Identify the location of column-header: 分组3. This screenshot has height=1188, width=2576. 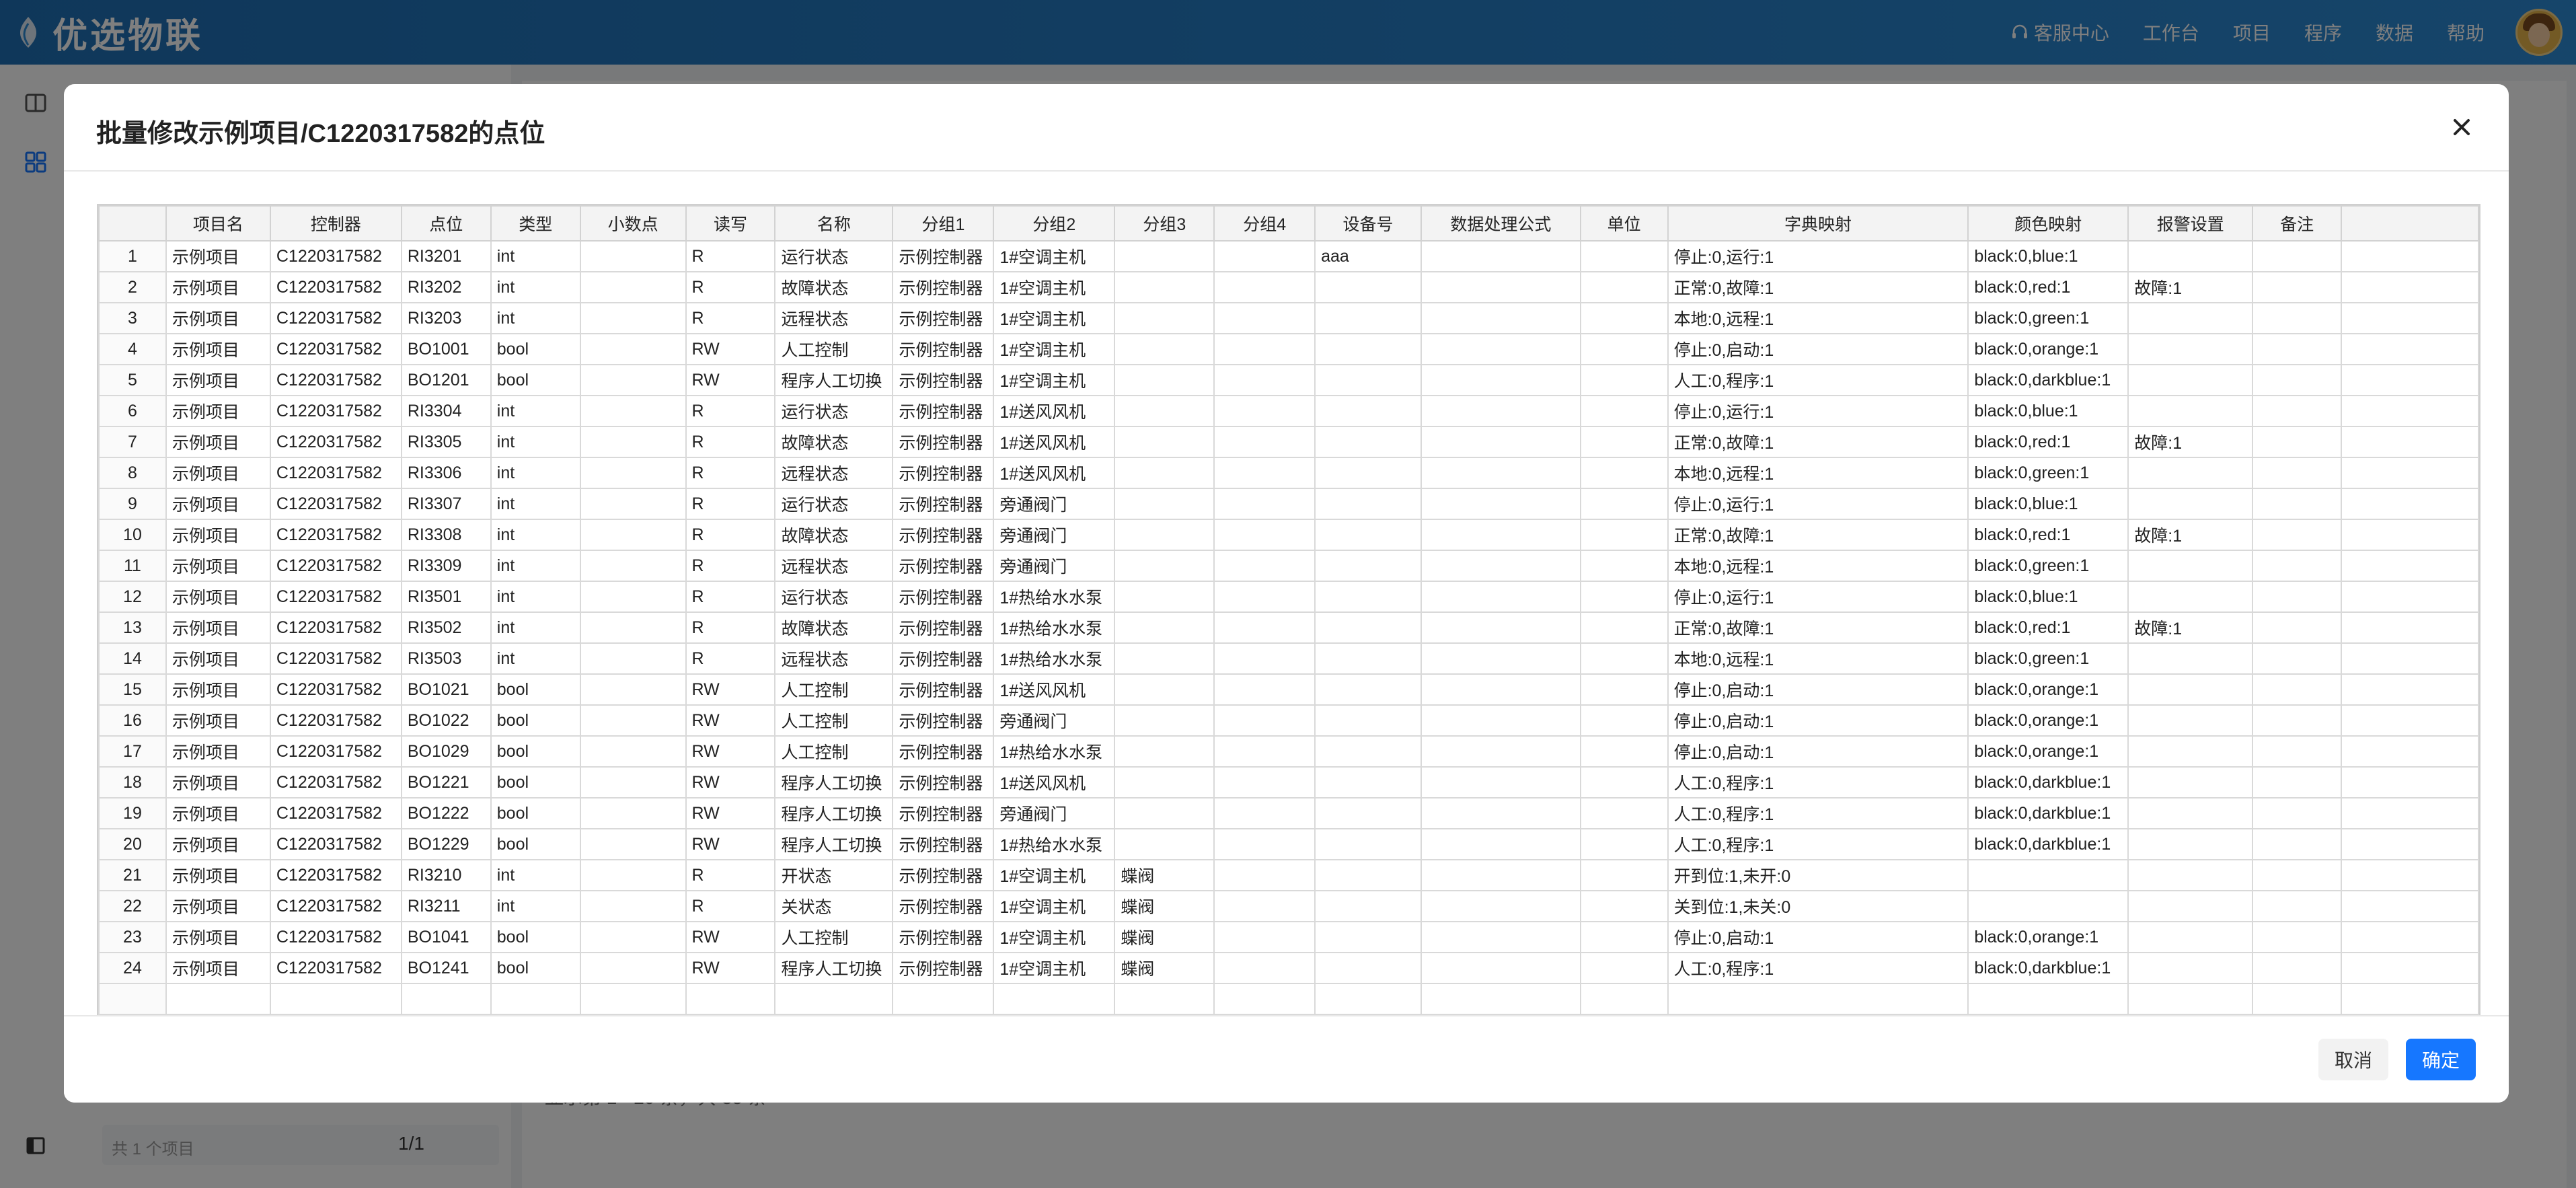
(1164, 224).